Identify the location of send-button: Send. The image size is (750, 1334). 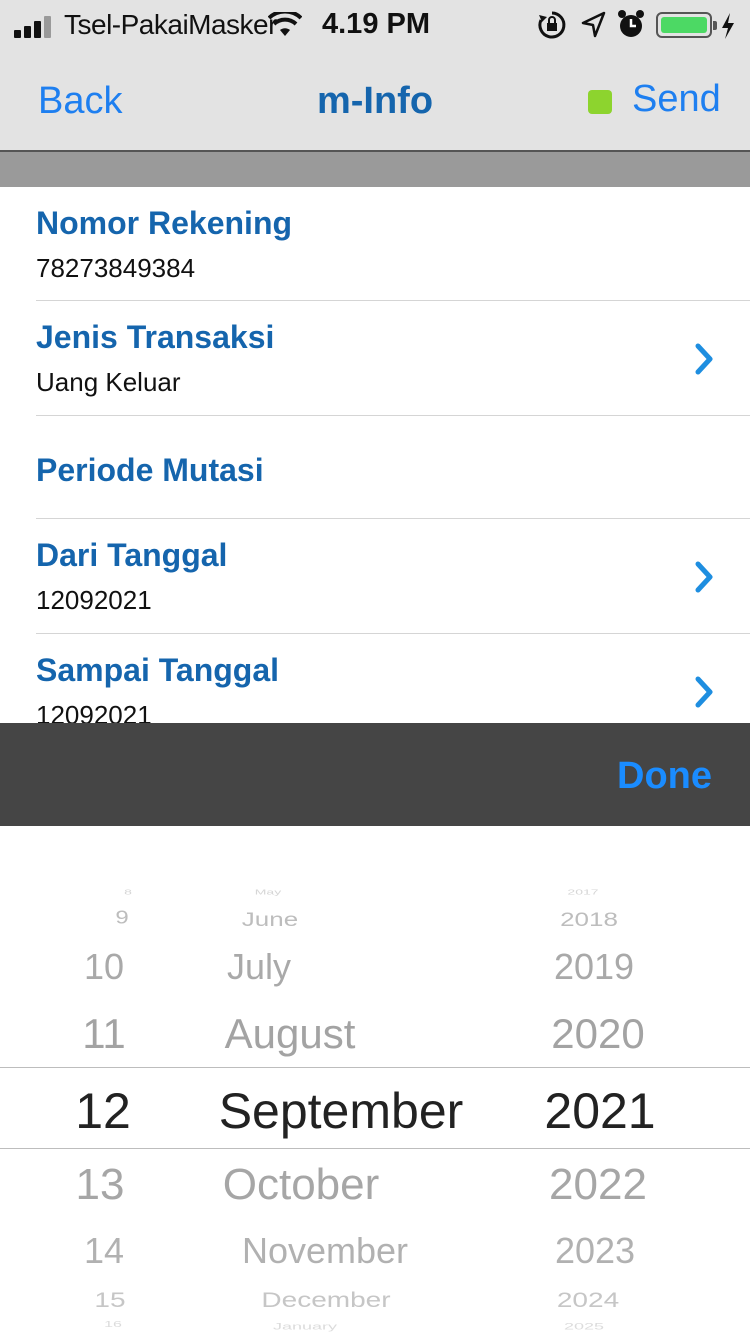
(676, 99).